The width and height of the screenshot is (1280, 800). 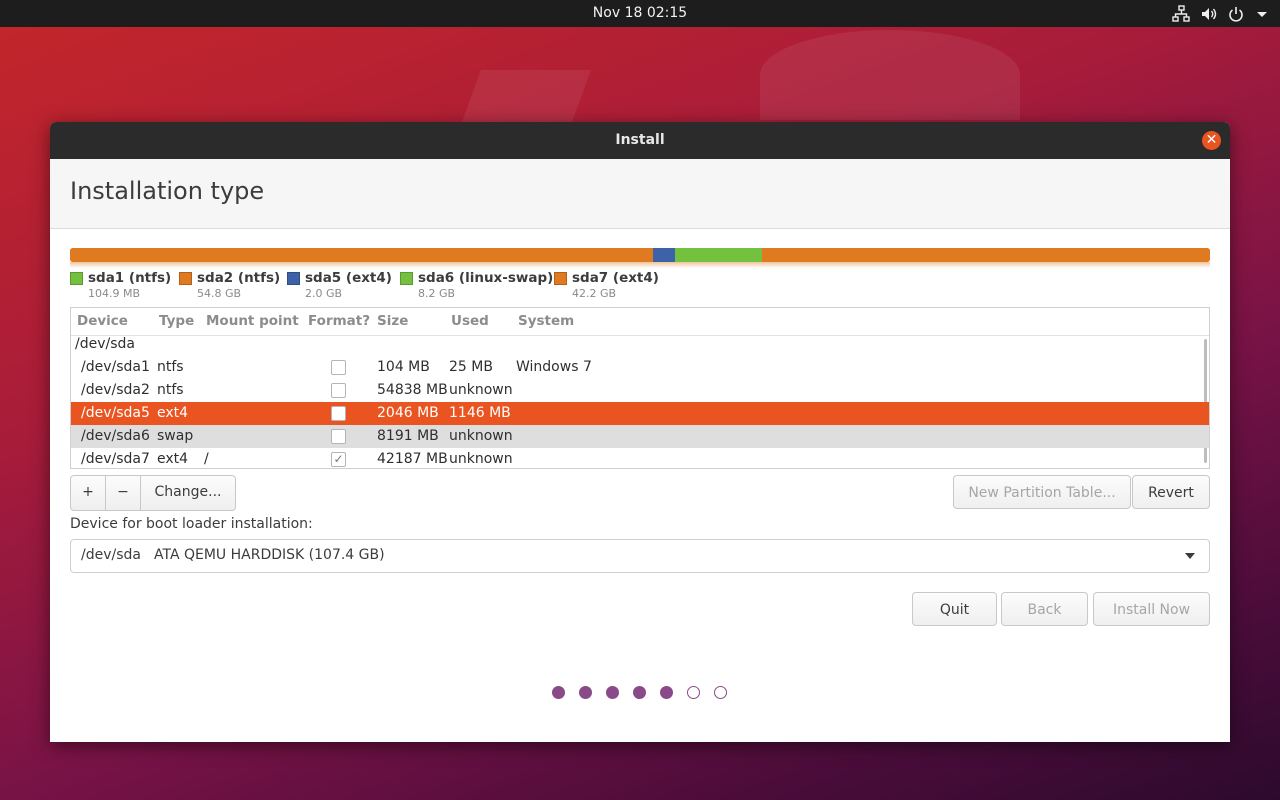 I want to click on cell-device: /dev/sda1, so click(x=115, y=367).